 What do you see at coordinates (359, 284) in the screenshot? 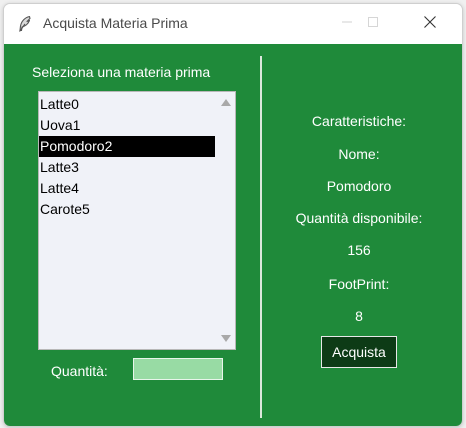
I see `footprint-label: FootPrint:` at bounding box center [359, 284].